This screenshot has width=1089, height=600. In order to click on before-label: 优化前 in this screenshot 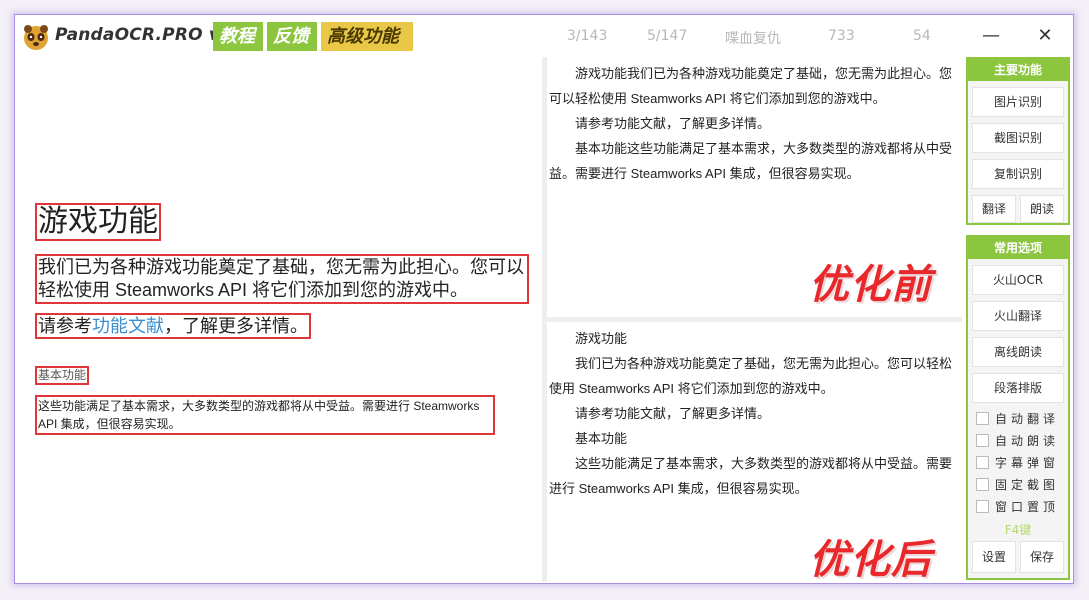, I will do `click(870, 285)`.